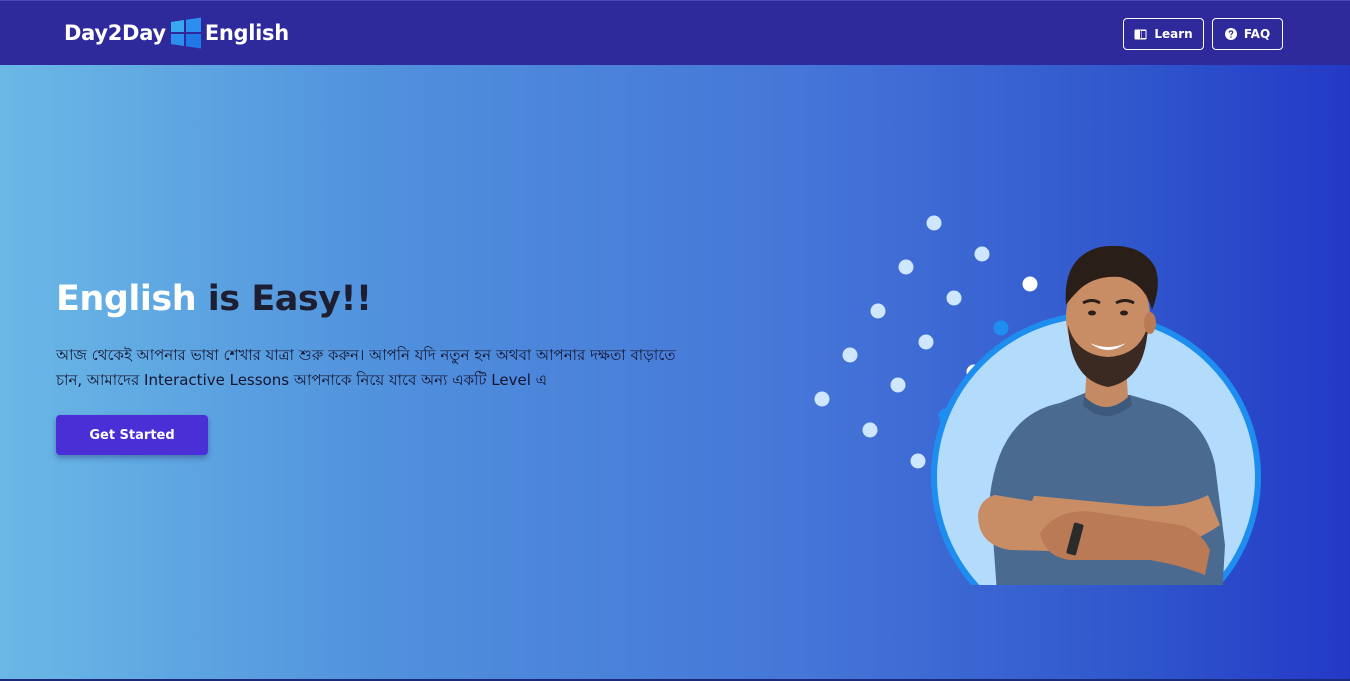 This screenshot has width=1350, height=681. I want to click on question-circle-icon, so click(1230, 34).